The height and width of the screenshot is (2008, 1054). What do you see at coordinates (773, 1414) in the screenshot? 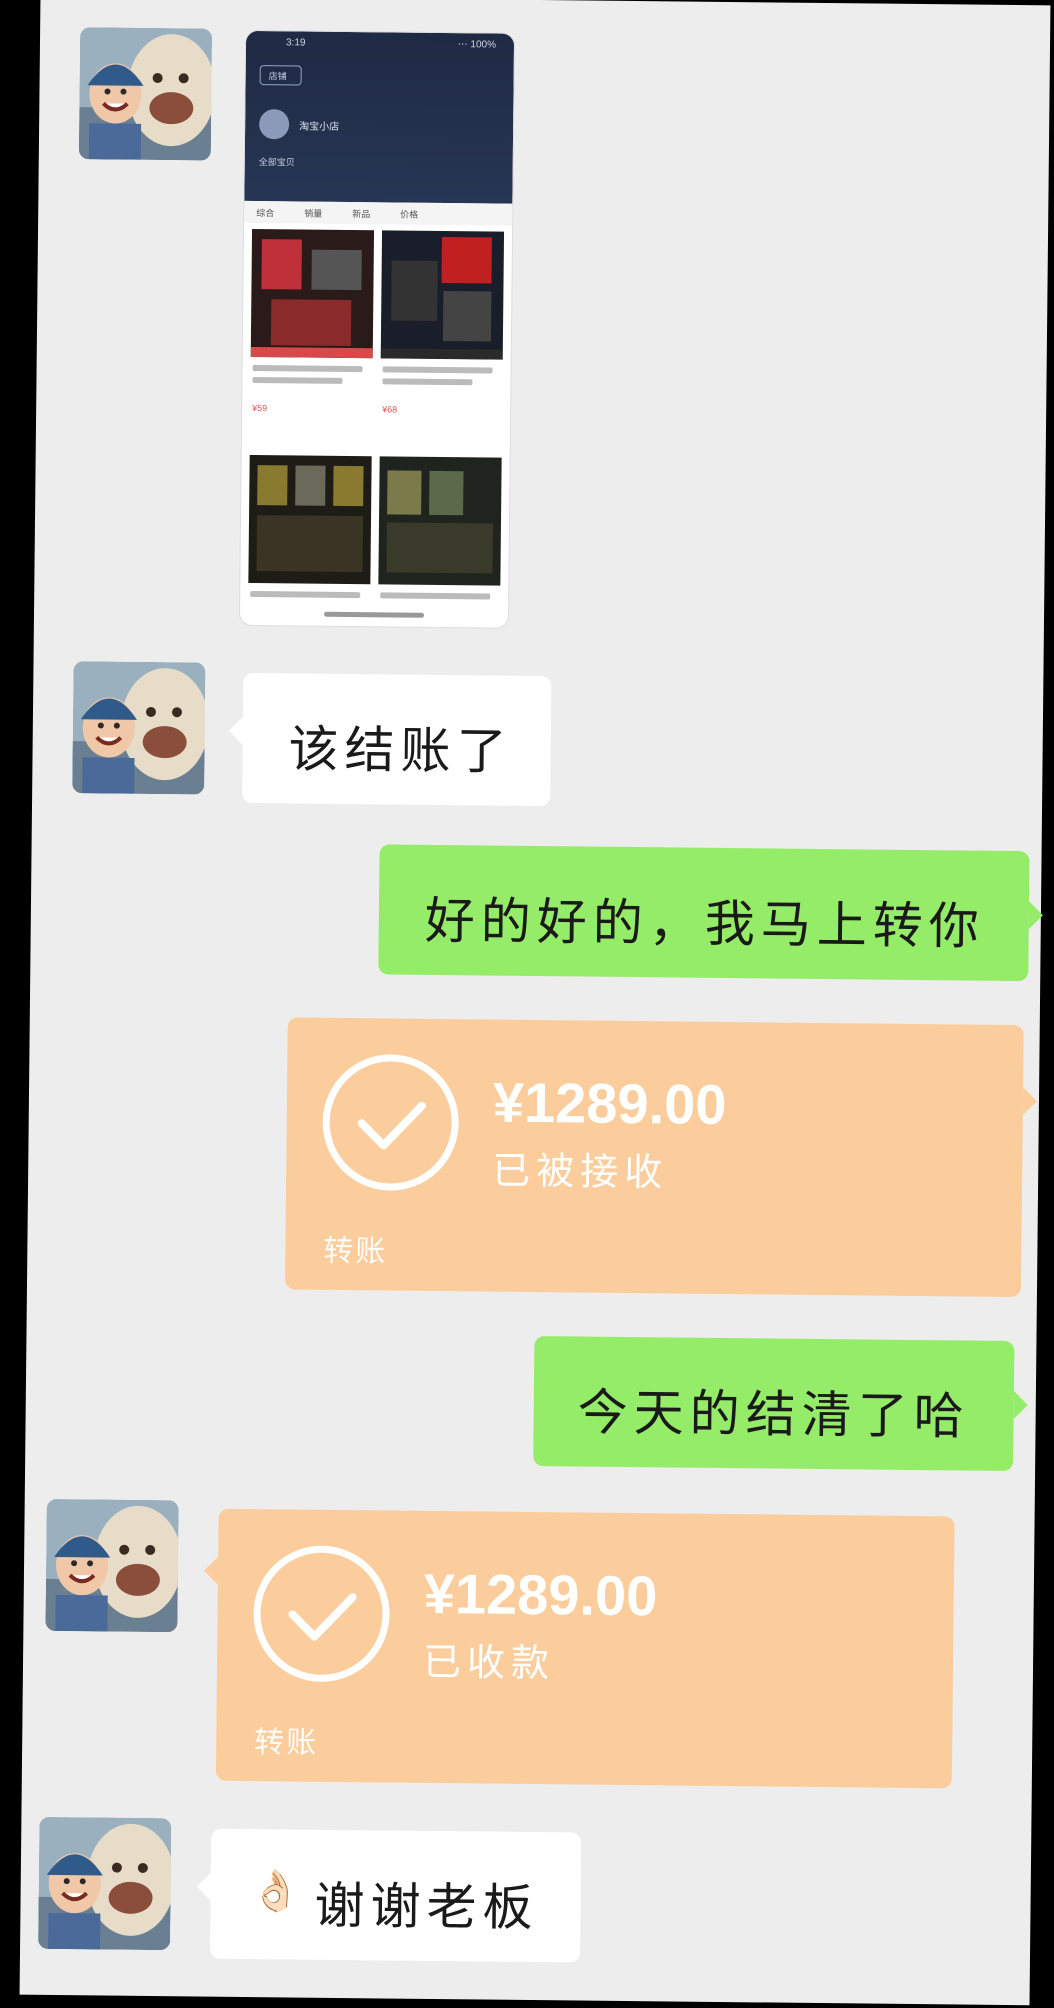
I see `message-text: 今天的结清了哈` at bounding box center [773, 1414].